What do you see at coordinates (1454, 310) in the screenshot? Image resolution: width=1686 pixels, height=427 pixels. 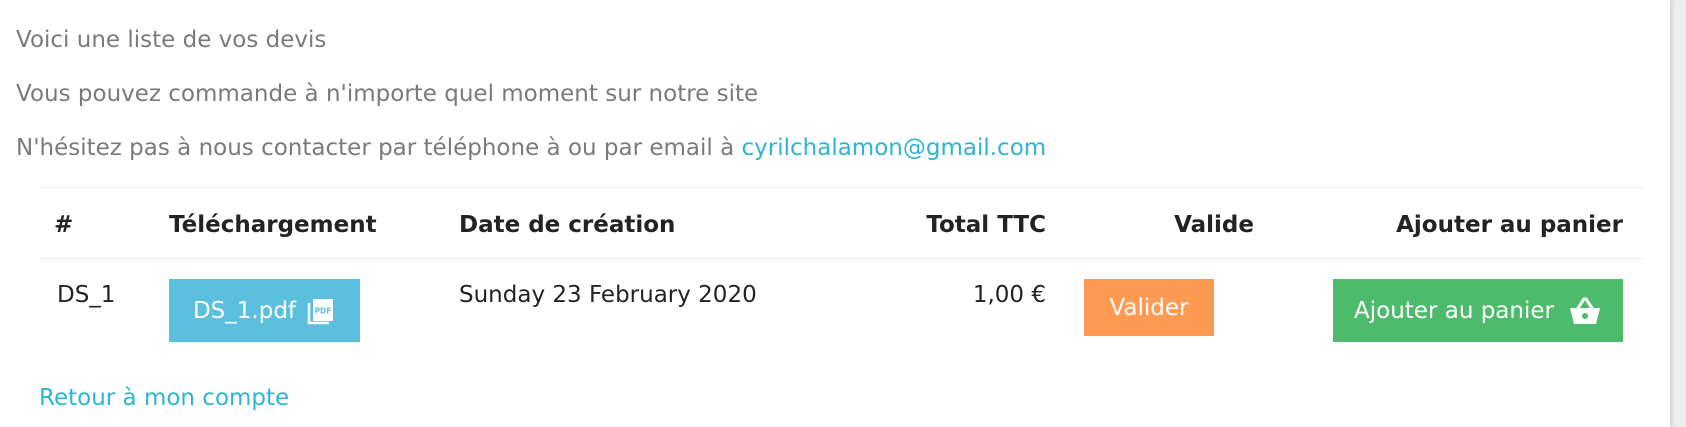 I see `add-to-cart-label: Ajouter au panier` at bounding box center [1454, 310].